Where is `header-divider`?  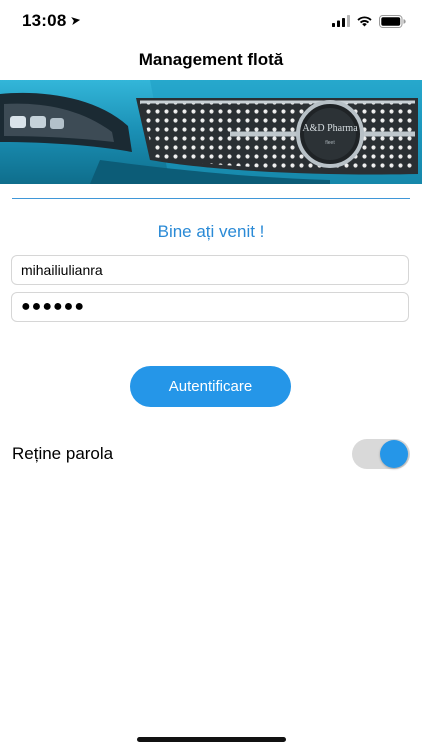 header-divider is located at coordinates (211, 198).